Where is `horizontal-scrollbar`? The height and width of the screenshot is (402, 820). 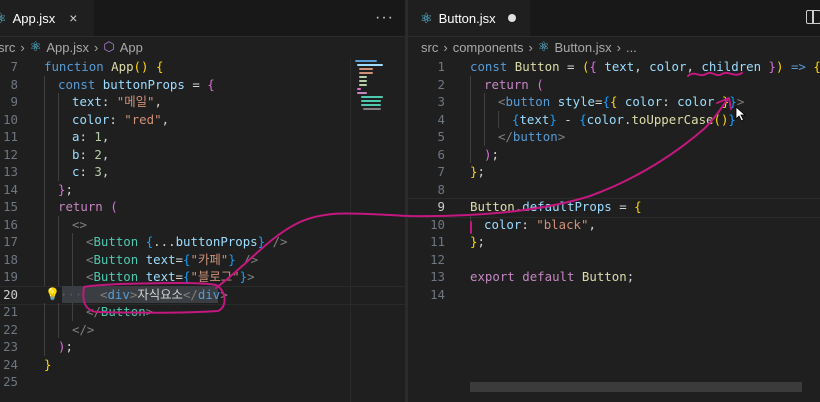
horizontal-scrollbar is located at coordinates (636, 387).